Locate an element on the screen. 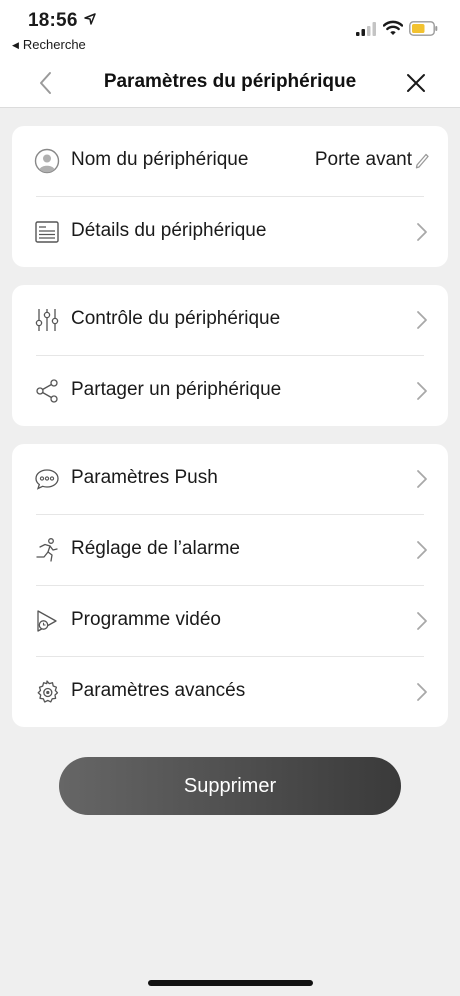 This screenshot has height=996, width=460. signal-icon is located at coordinates (366, 29).